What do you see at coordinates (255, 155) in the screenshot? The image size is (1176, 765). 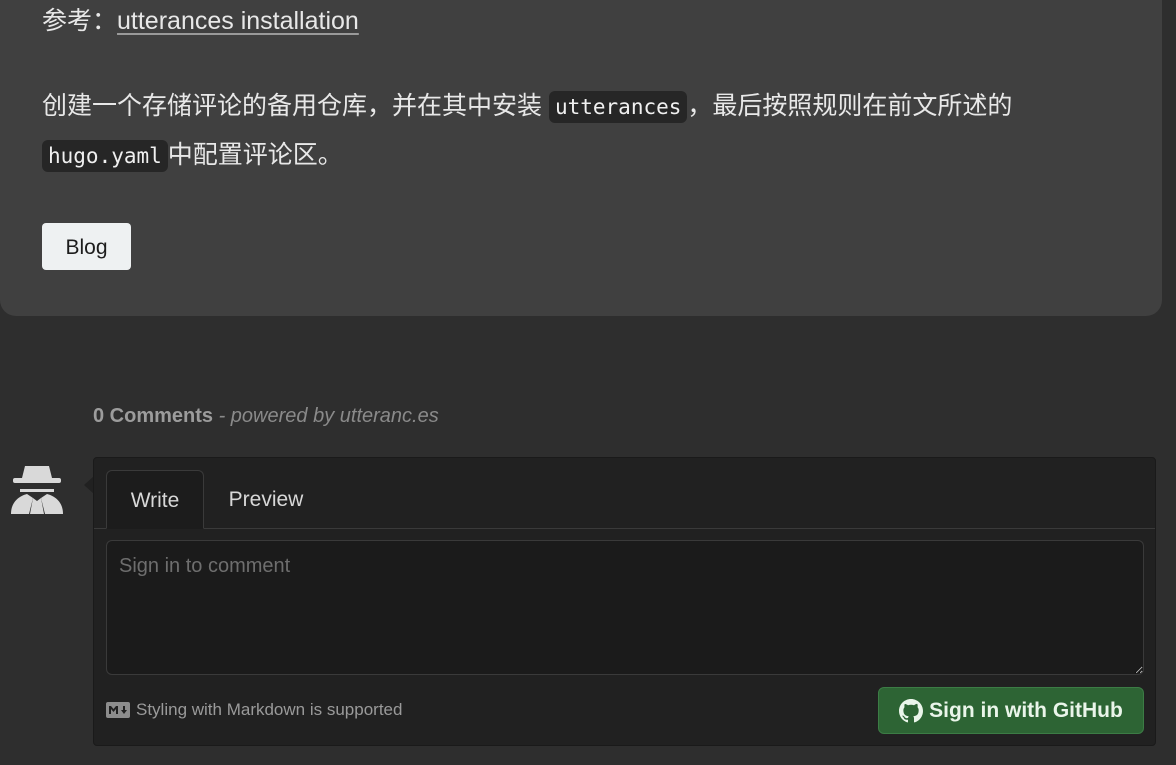 I see `paragraph-text-3: 中配置评论区。` at bounding box center [255, 155].